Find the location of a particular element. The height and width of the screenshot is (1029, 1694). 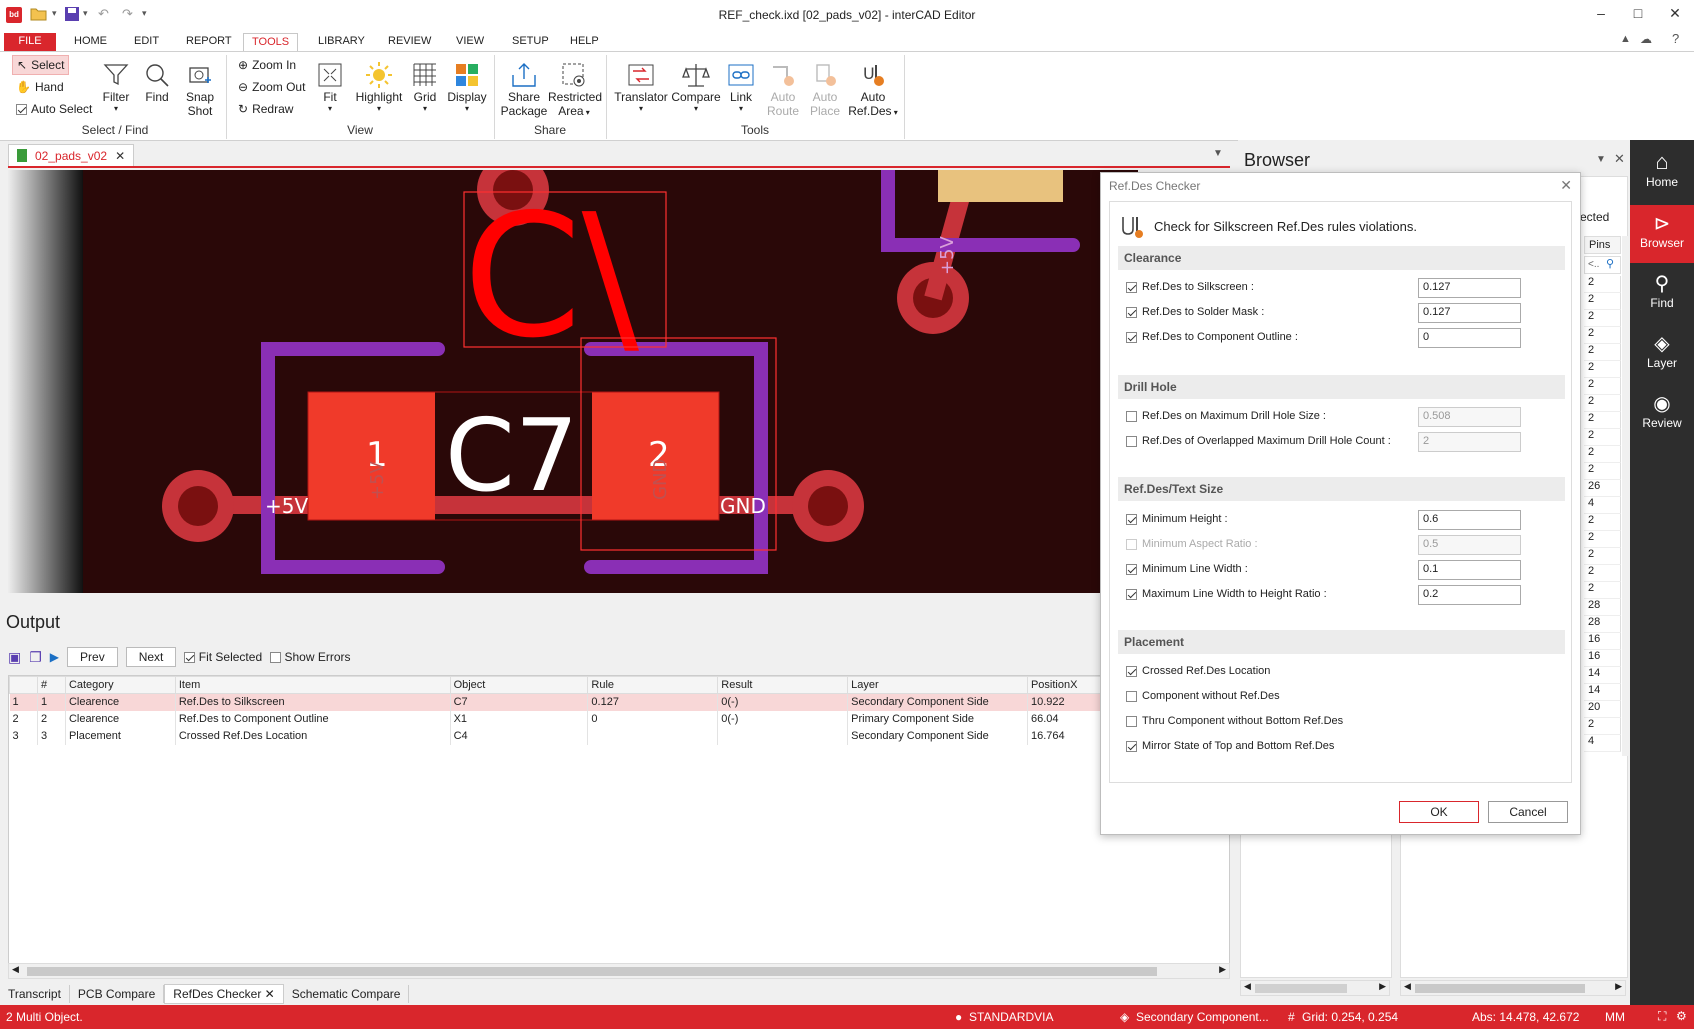

component-outline-value-input: 0 is located at coordinates (1469, 338).